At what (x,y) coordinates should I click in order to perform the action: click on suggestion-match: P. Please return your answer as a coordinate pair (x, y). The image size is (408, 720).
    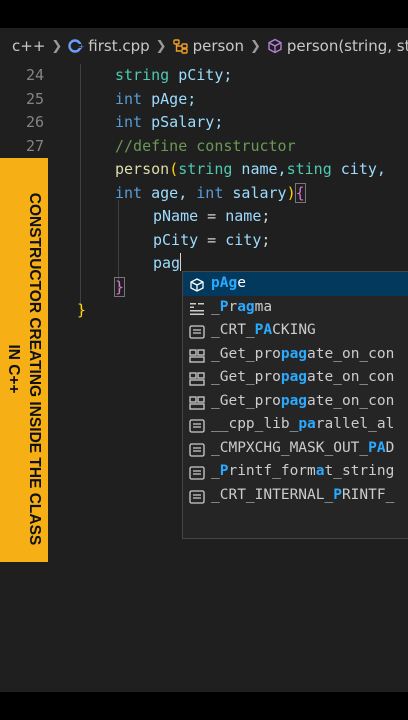
    Looking at the image, I should click on (337, 494).